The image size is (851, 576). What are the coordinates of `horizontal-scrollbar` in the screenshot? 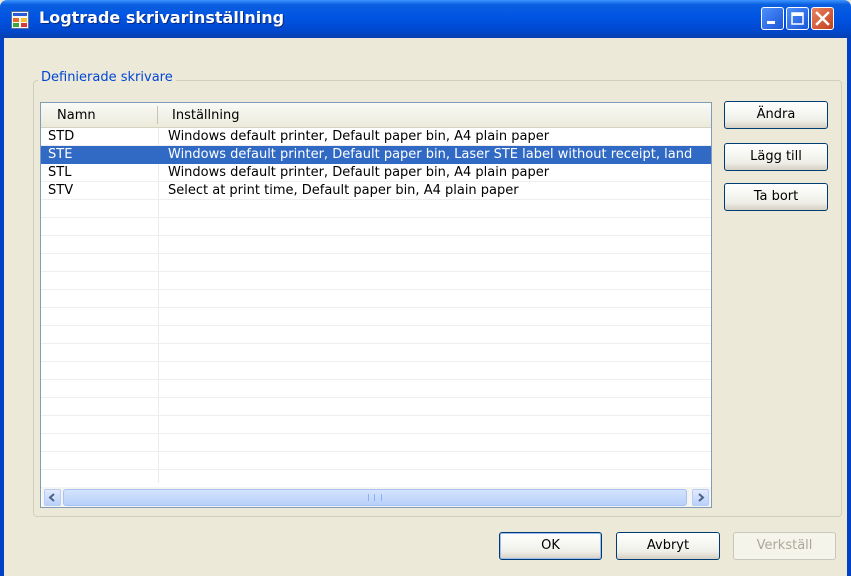 It's located at (376, 497).